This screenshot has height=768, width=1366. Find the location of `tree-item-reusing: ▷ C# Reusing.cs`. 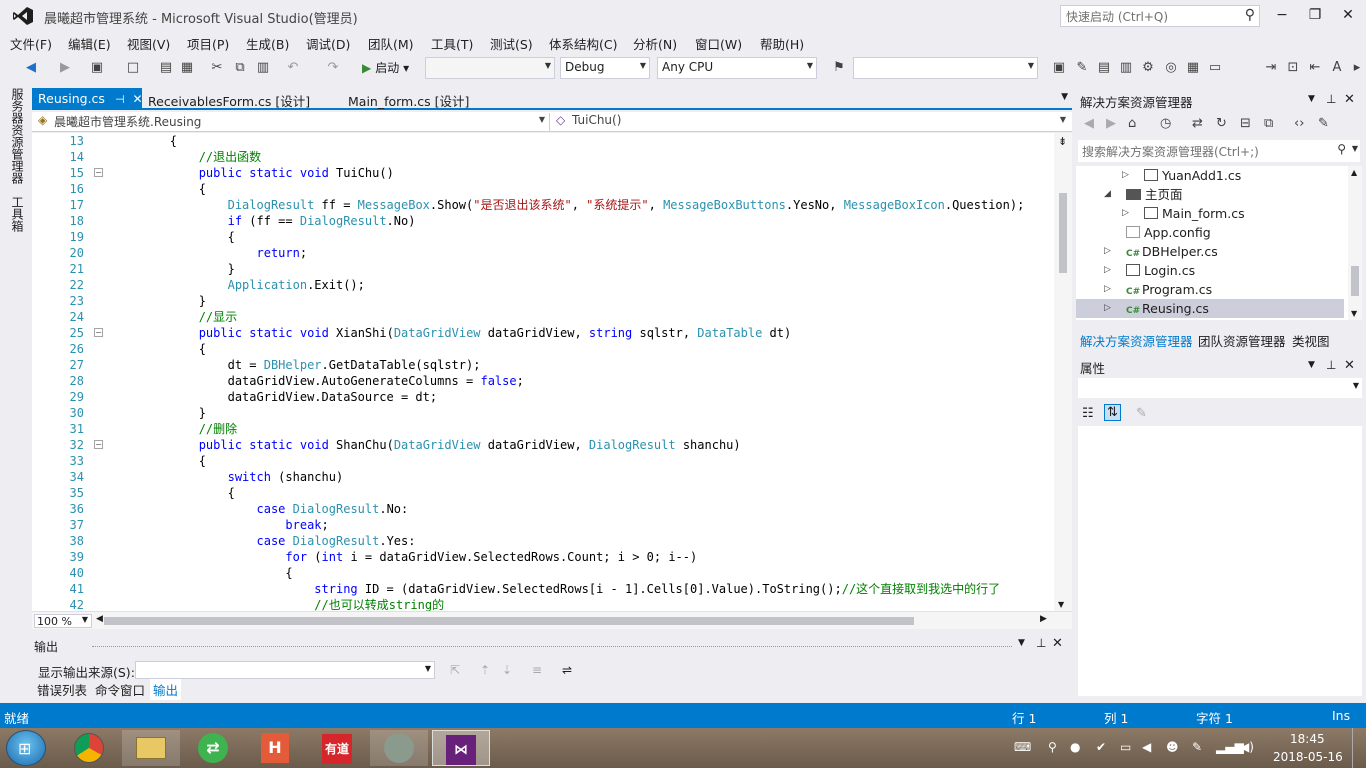

tree-item-reusing: ▷ C# Reusing.cs is located at coordinates (1210, 308).